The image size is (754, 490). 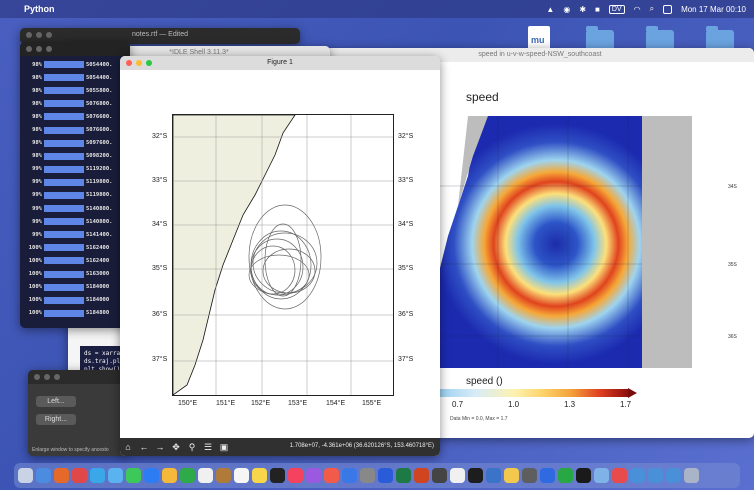 I want to click on notes-icon, so click(x=259, y=475).